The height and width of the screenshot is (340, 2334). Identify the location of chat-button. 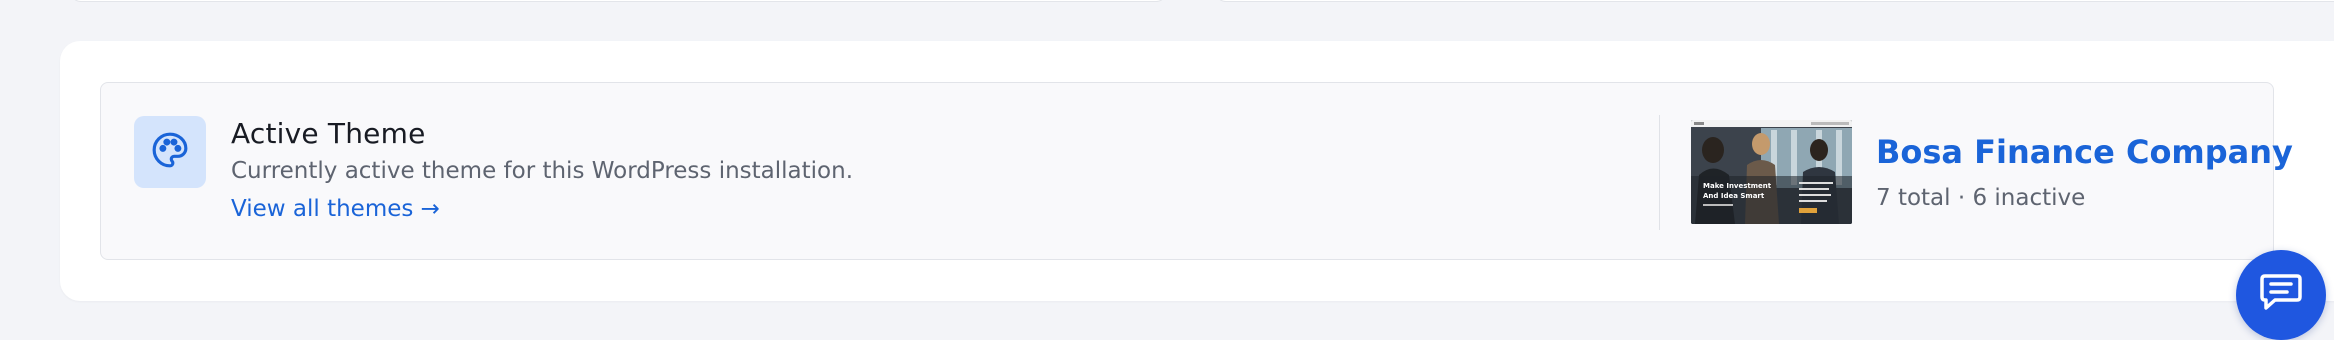
(2281, 295).